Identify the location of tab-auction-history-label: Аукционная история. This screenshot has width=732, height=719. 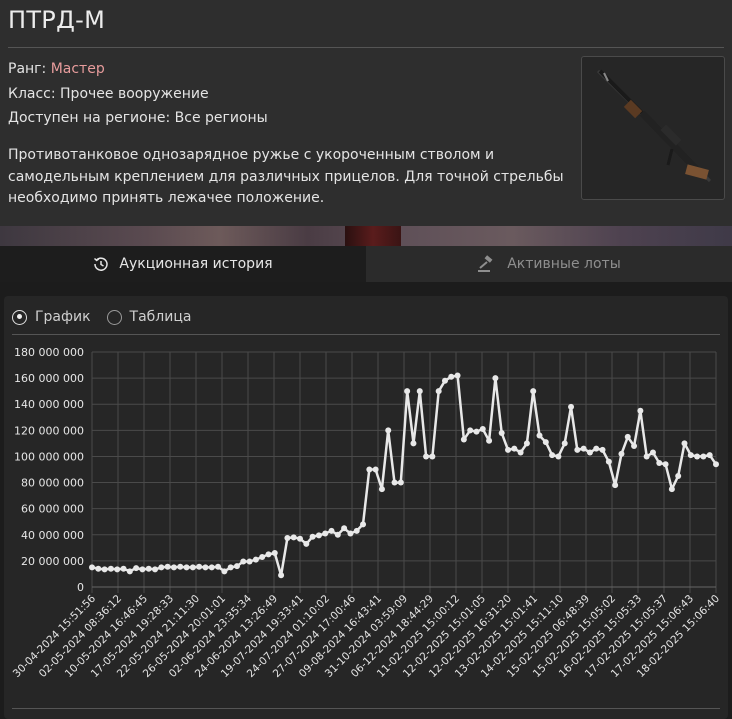
(196, 264).